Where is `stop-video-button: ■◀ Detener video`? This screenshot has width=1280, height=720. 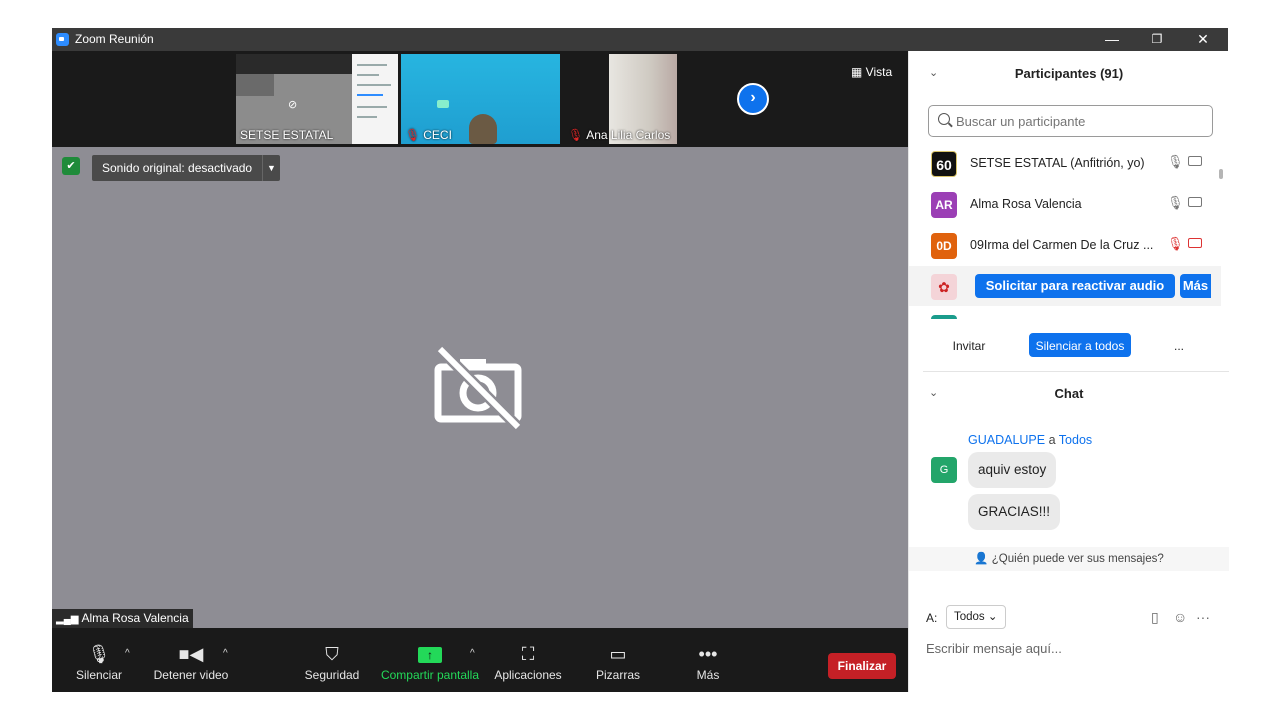
stop-video-button: ■◀ Detener video is located at coordinates (191, 662).